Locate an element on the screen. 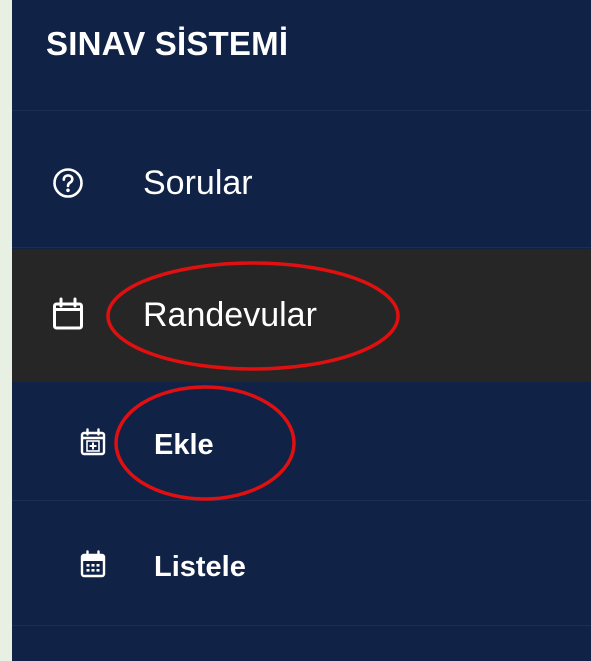 This screenshot has height=661, width=591. sidebar-subitem-label: Ekle is located at coordinates (184, 445).